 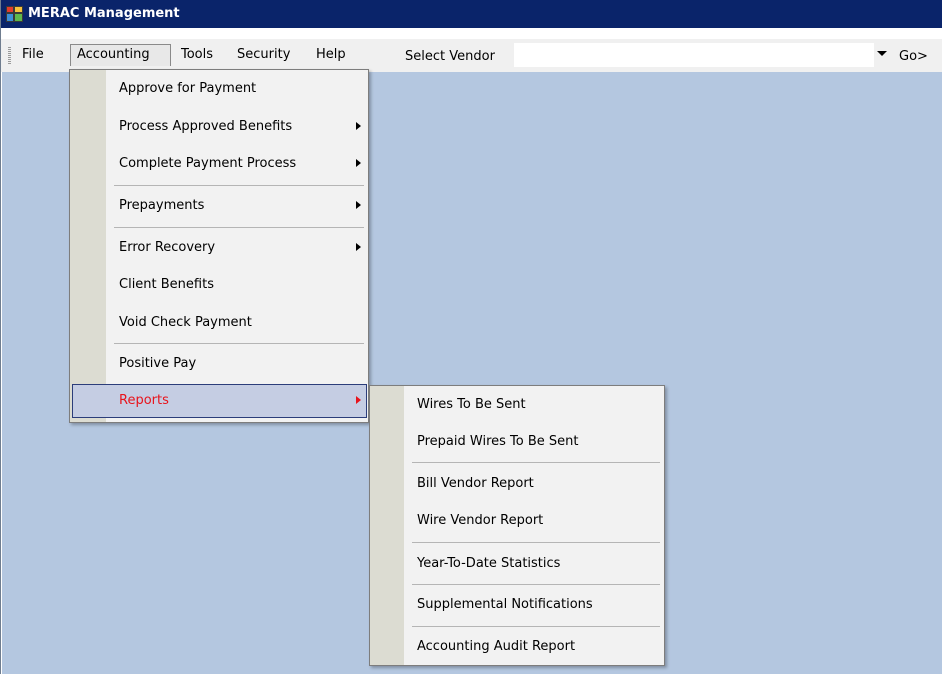 What do you see at coordinates (162, 205) in the screenshot?
I see `menu-item-label: Prepayments` at bounding box center [162, 205].